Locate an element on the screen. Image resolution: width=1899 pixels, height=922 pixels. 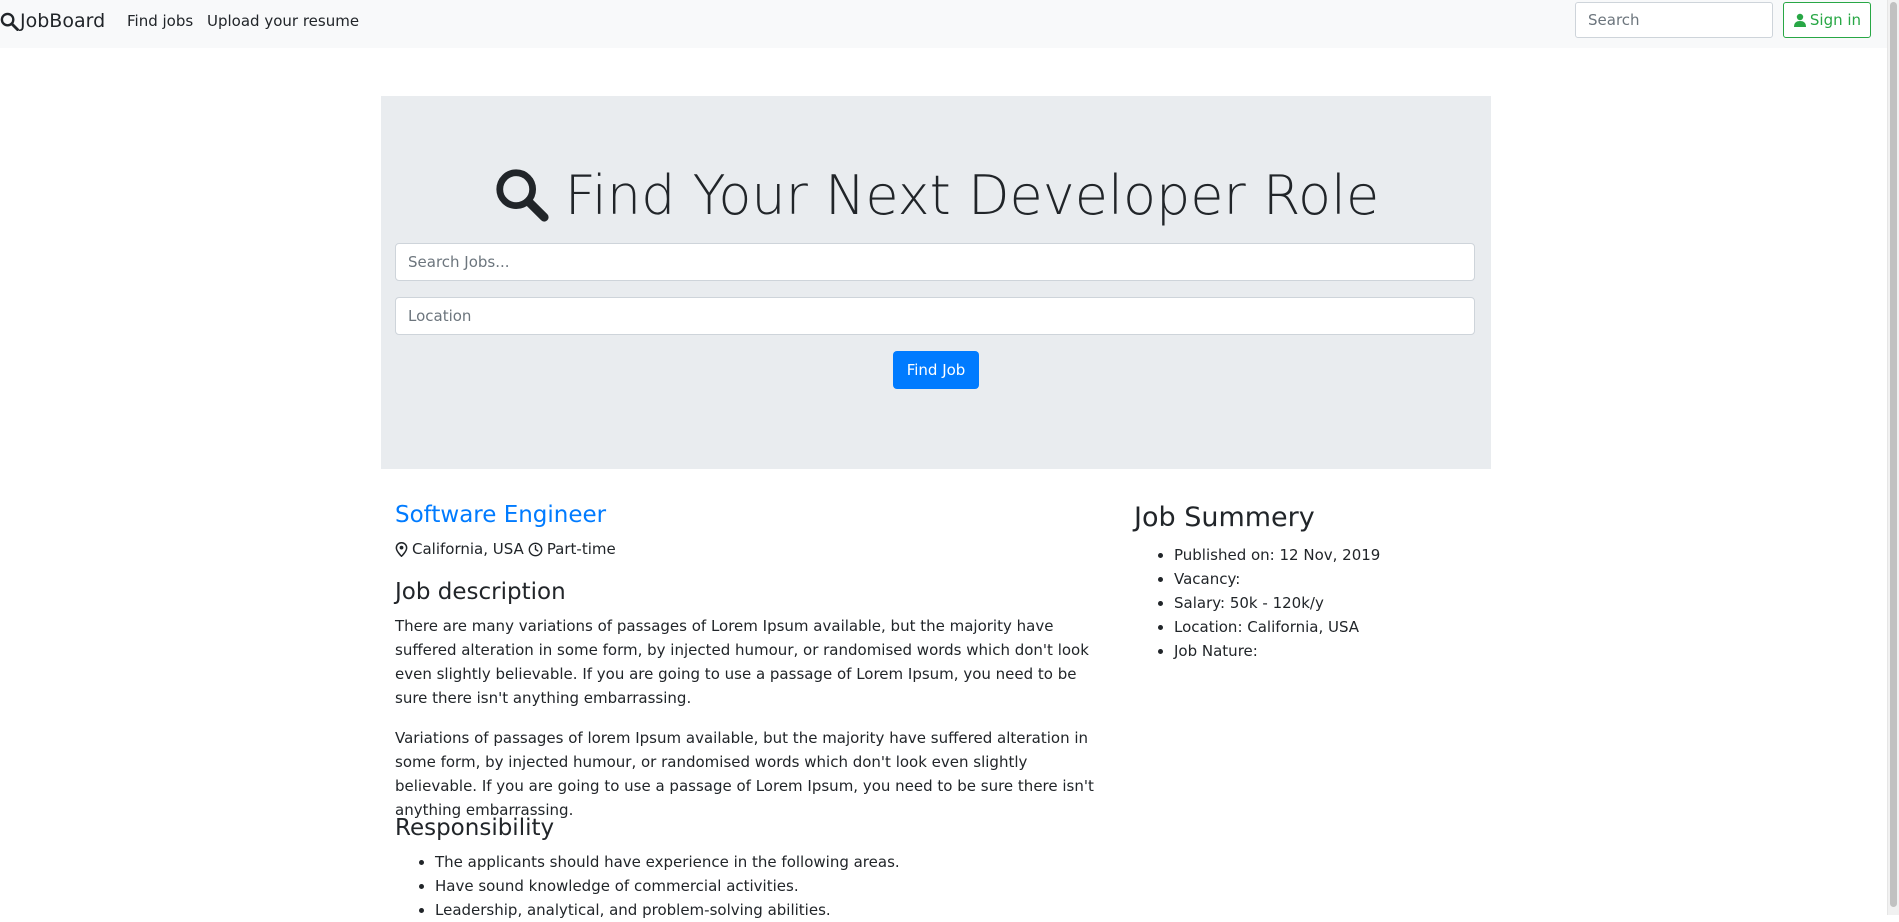
summary-vacancy: Vacancy: is located at coordinates (1344, 579).